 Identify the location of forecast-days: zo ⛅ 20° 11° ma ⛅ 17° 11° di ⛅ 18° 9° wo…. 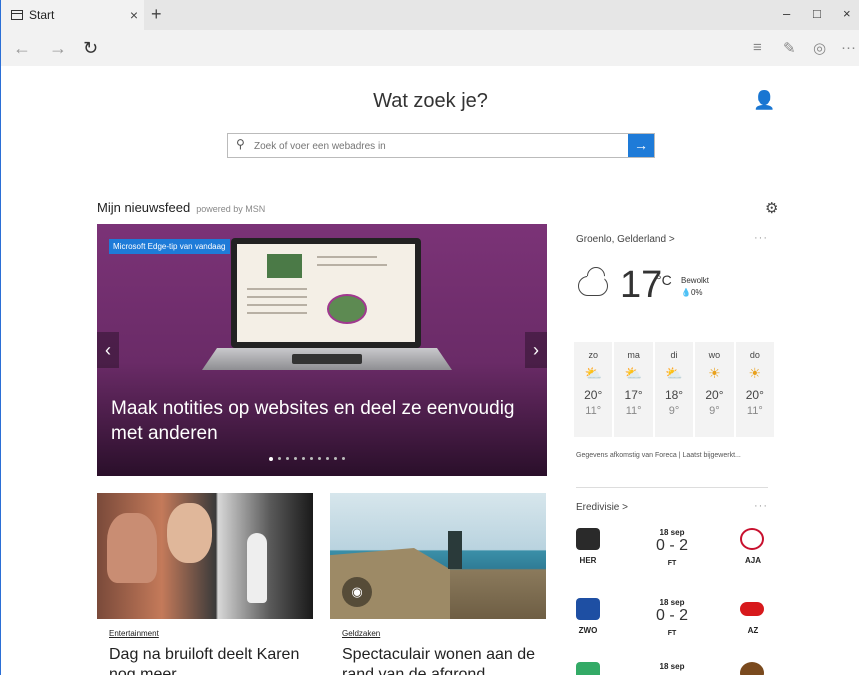
(674, 389).